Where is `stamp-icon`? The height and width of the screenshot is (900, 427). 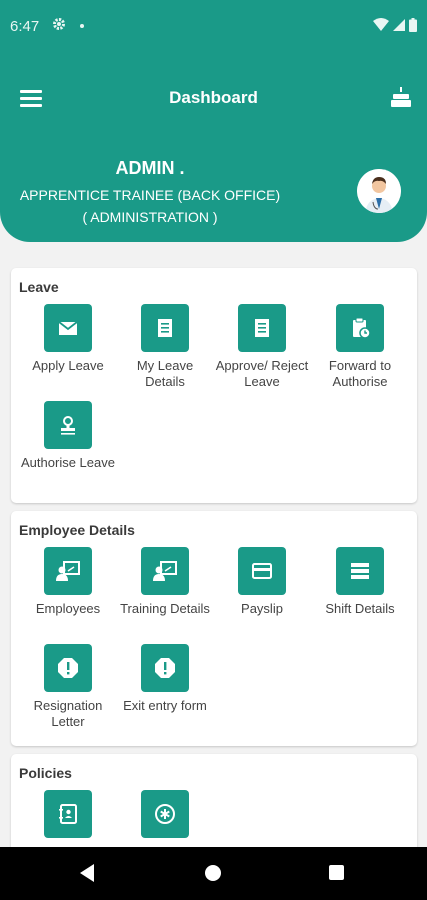 stamp-icon is located at coordinates (68, 425).